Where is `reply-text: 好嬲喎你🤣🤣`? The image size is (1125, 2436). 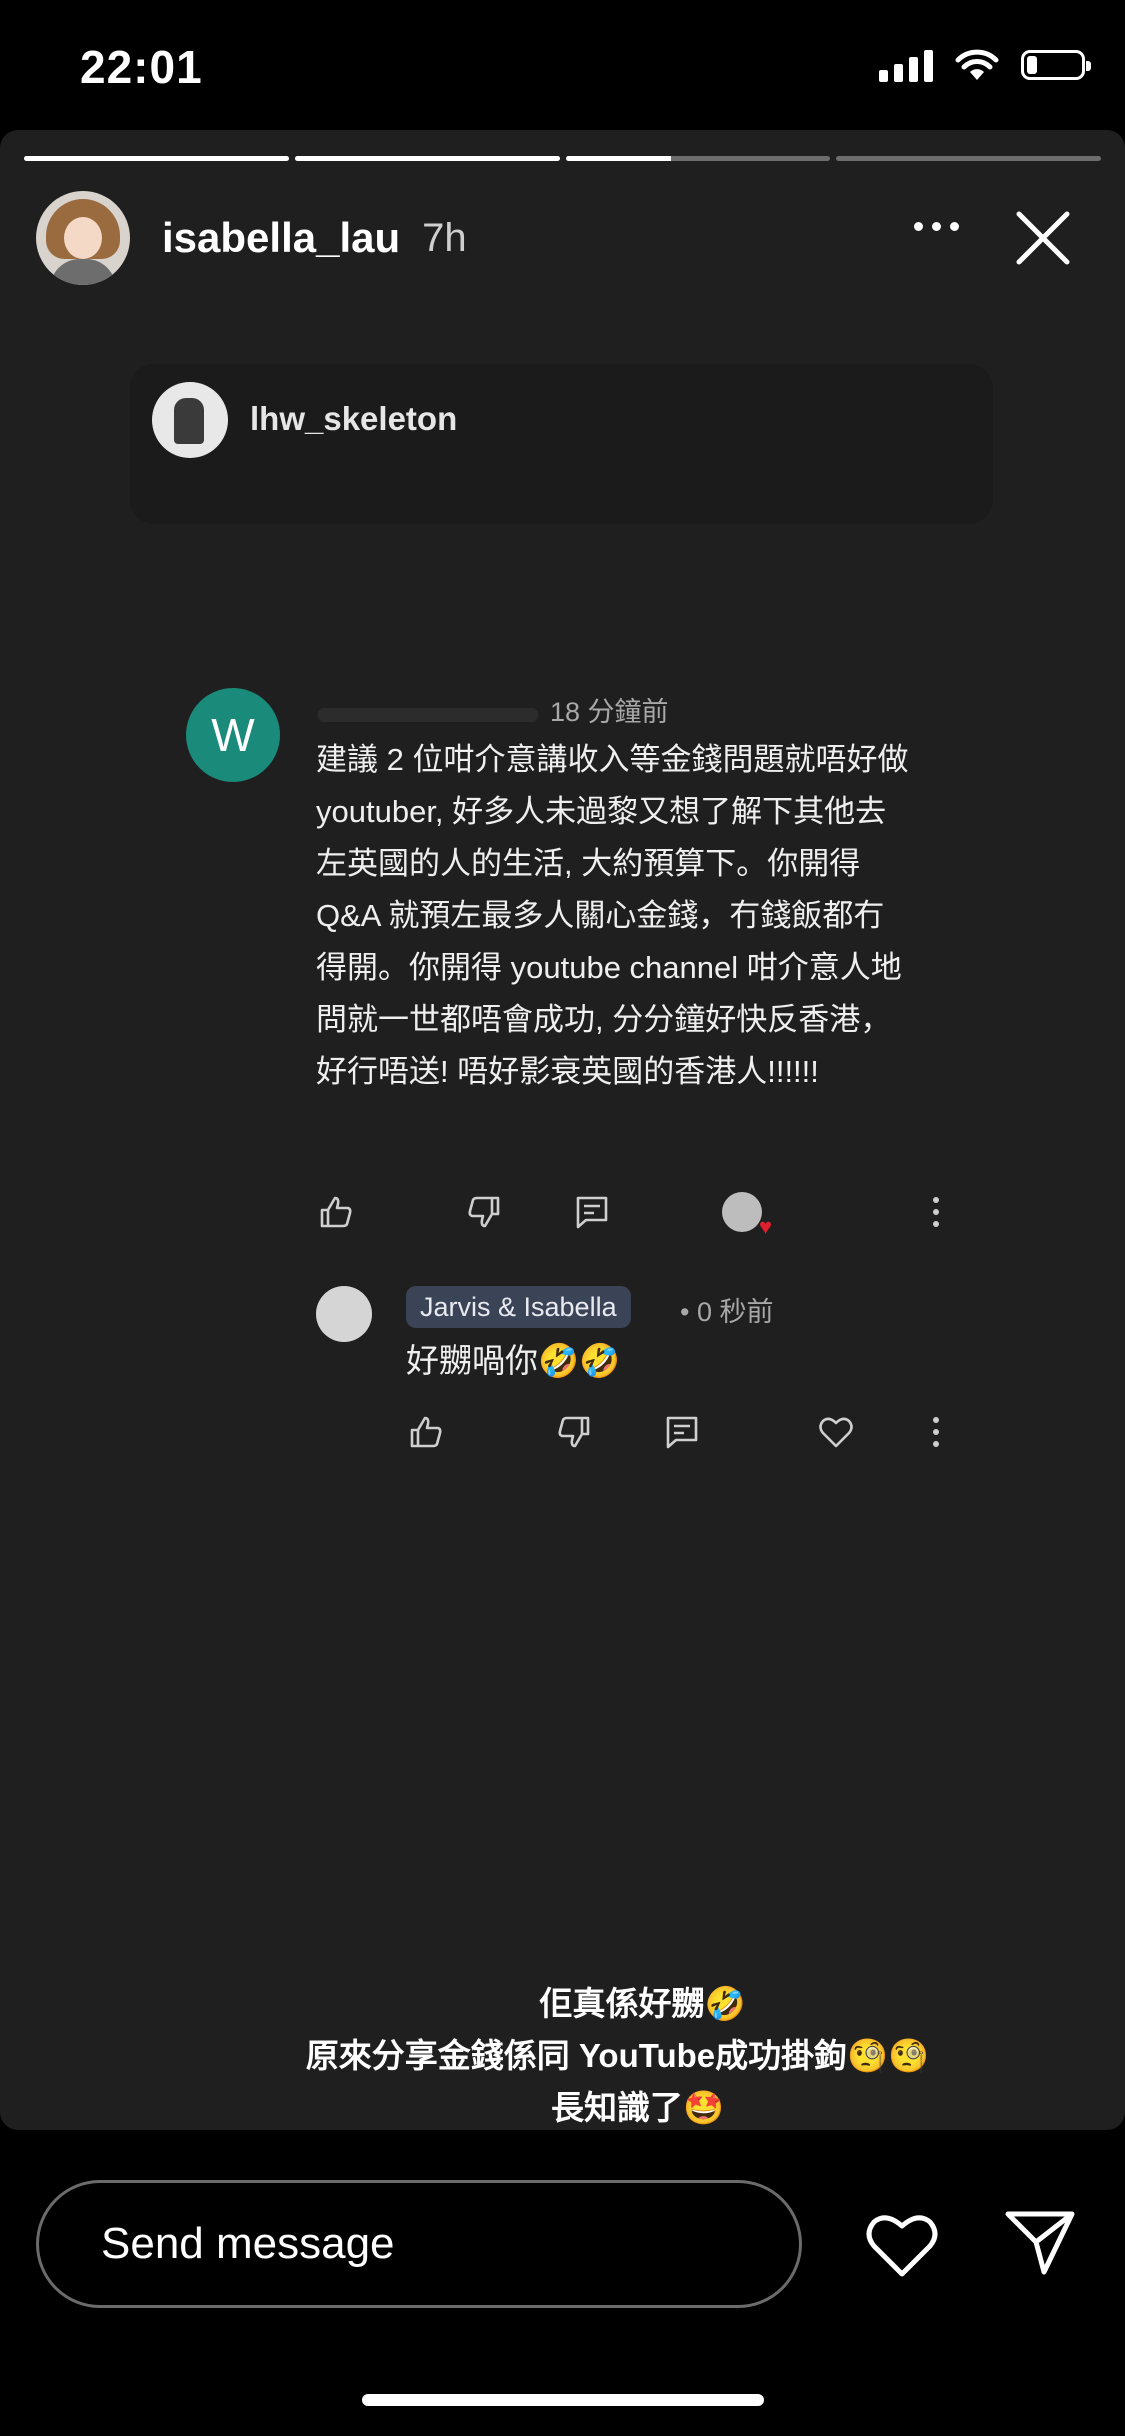
reply-text: 好嬲喎你🤣🤣 is located at coordinates (513, 1360).